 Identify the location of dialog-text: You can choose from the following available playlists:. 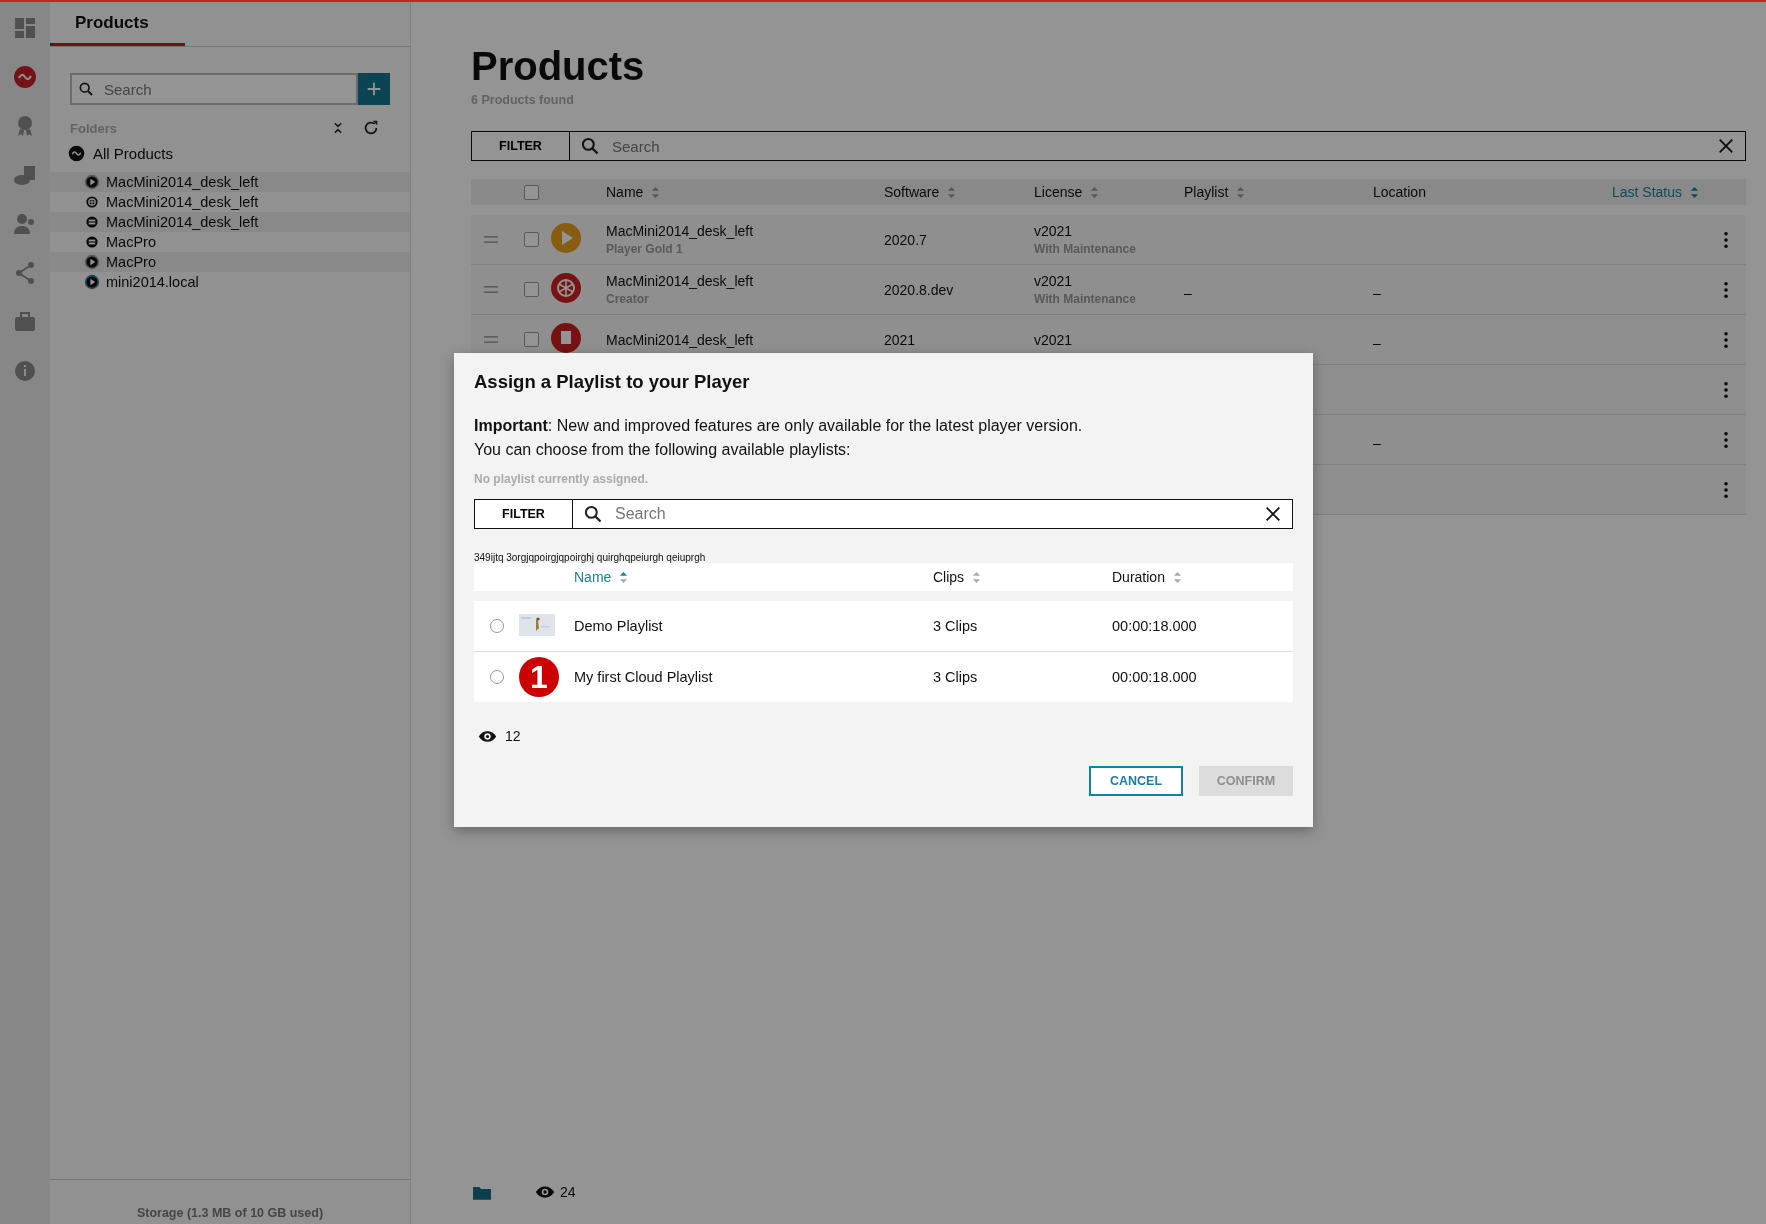
(663, 450).